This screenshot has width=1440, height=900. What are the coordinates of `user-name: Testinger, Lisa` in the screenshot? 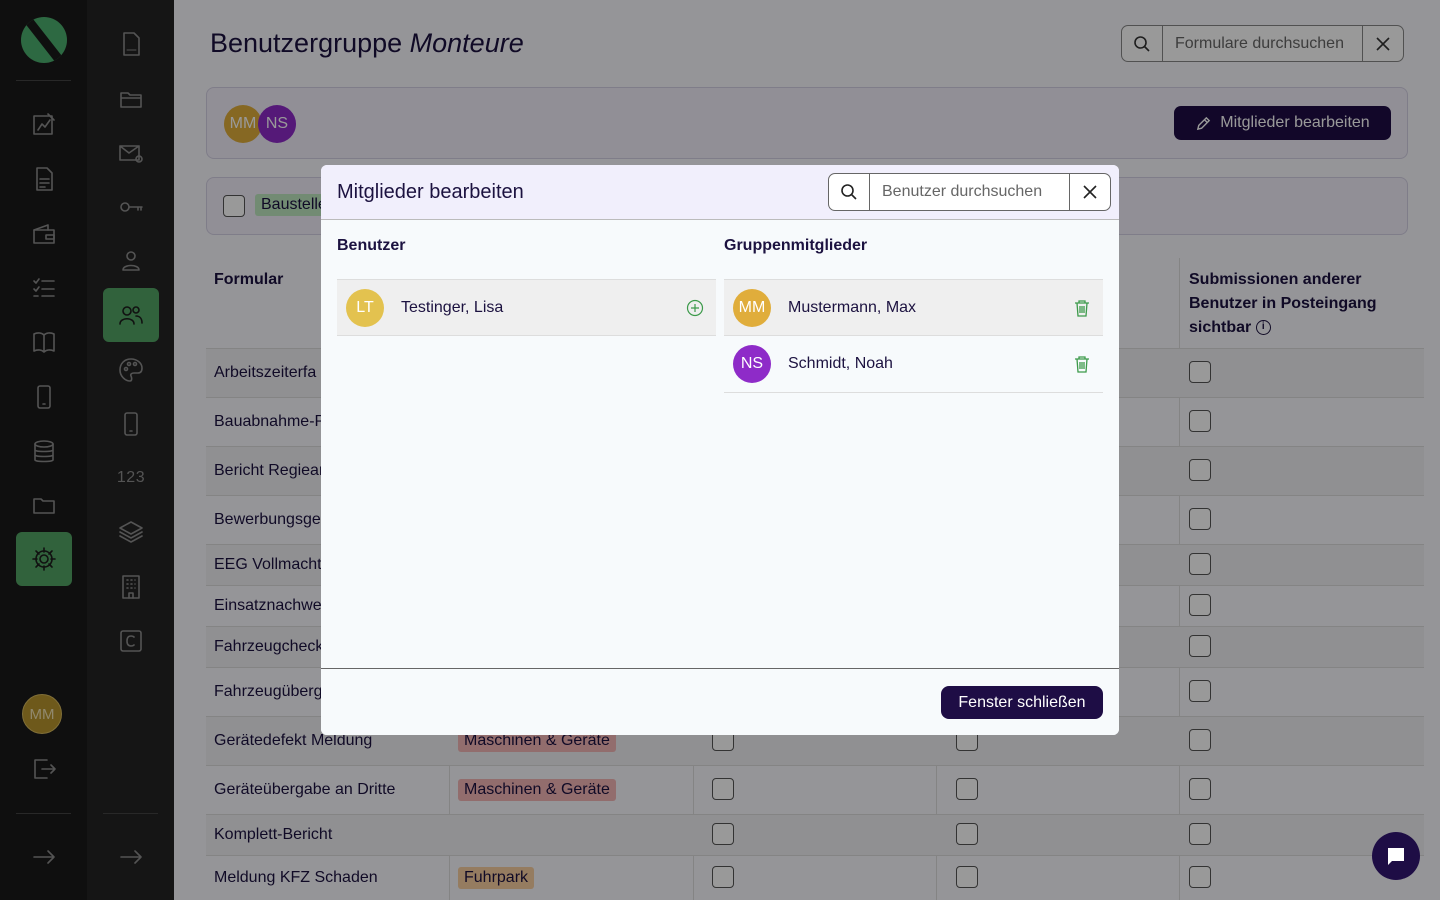 It's located at (452, 307).